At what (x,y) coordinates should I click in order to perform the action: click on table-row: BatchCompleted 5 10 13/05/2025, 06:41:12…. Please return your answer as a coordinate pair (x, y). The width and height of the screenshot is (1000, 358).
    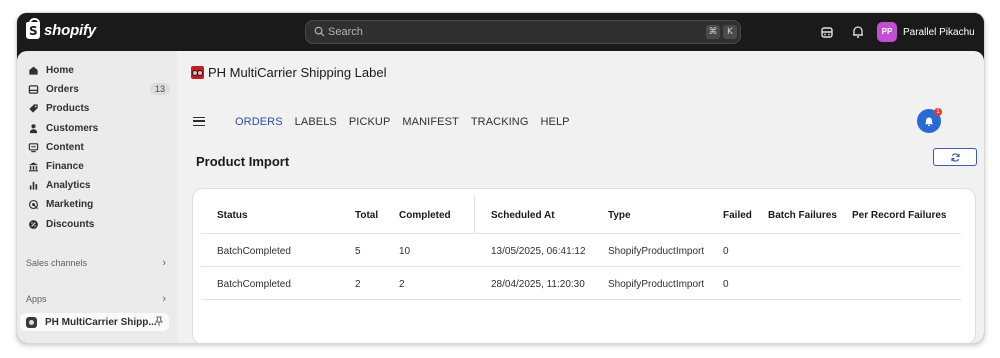
    Looking at the image, I should click on (581, 250).